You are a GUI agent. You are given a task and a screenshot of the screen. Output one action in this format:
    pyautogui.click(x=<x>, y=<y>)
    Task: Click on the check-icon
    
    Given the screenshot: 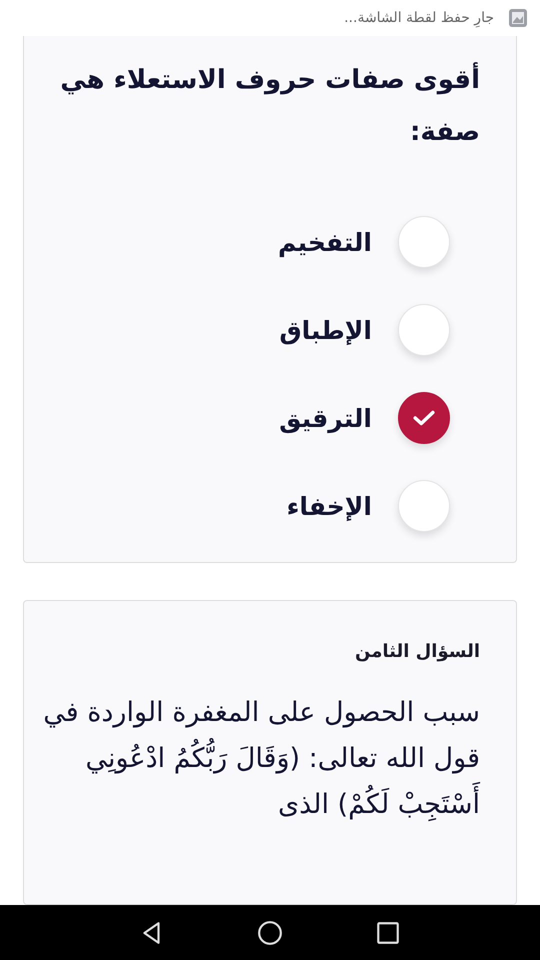 What is the action you would take?
    pyautogui.click(x=424, y=418)
    